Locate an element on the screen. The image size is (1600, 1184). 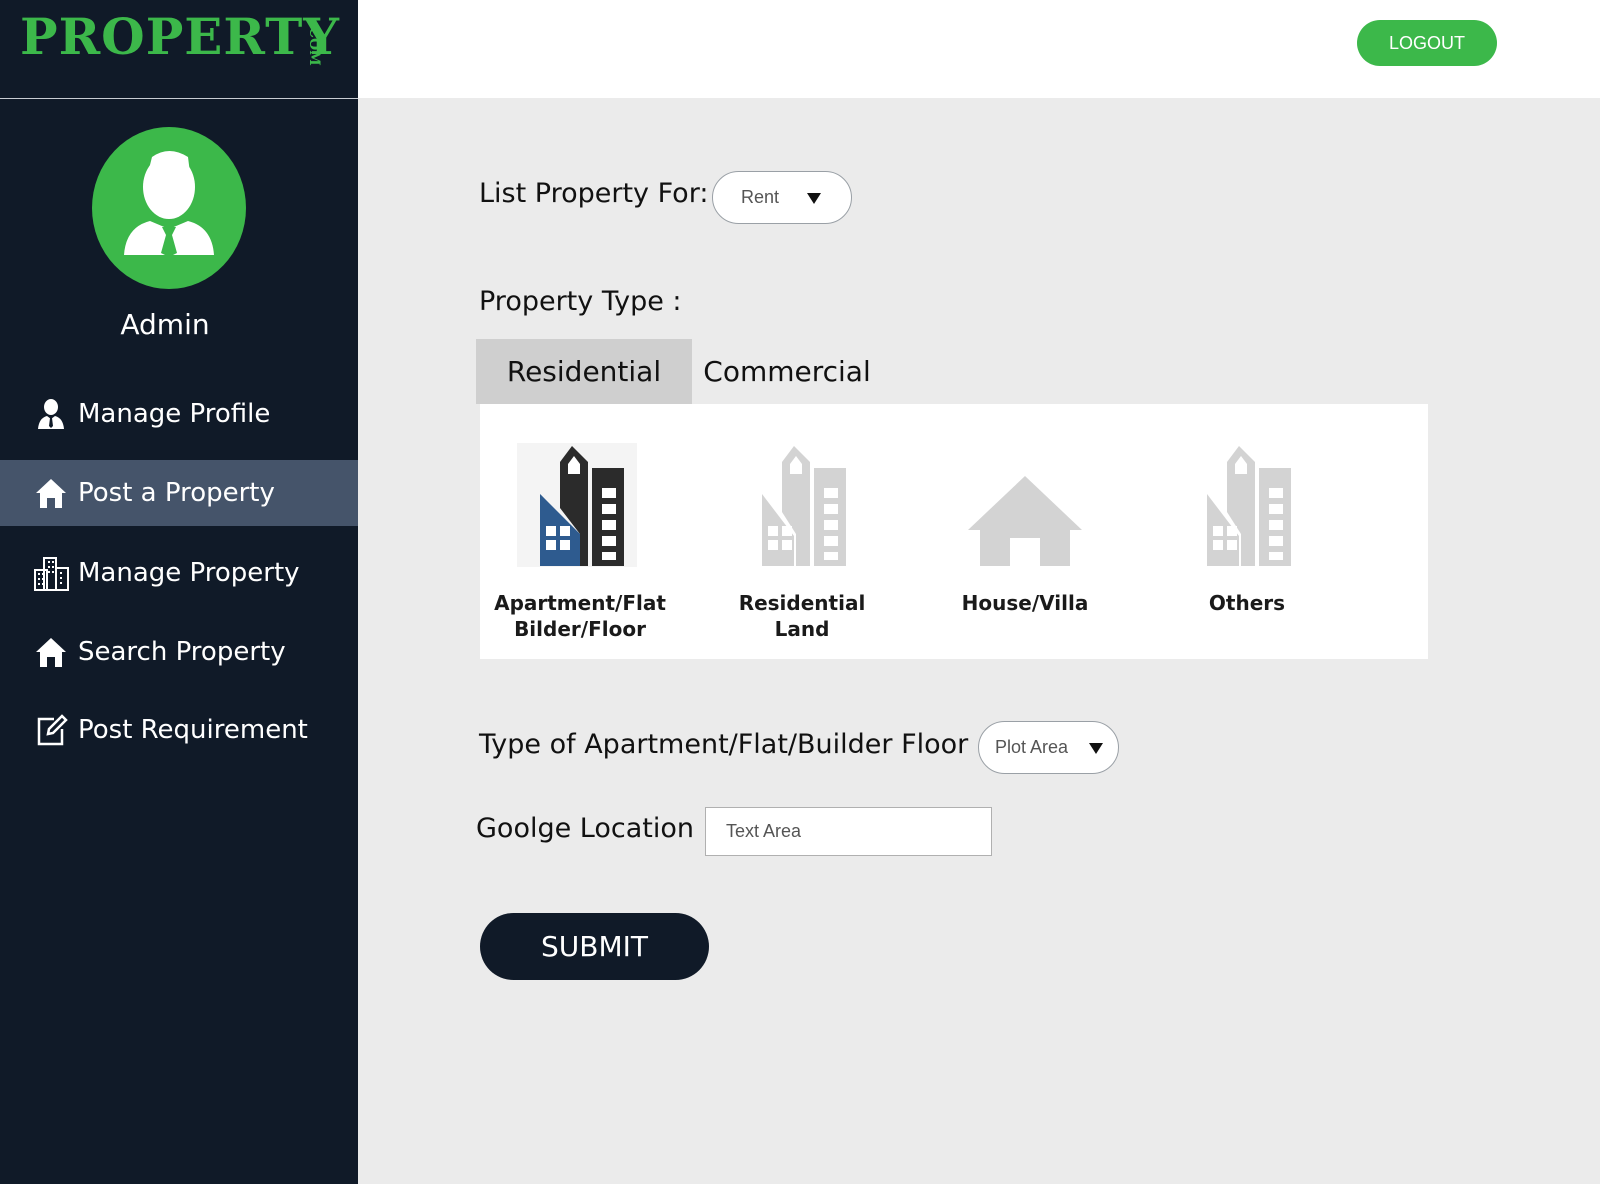
buildings-icon is located at coordinates (51, 573).